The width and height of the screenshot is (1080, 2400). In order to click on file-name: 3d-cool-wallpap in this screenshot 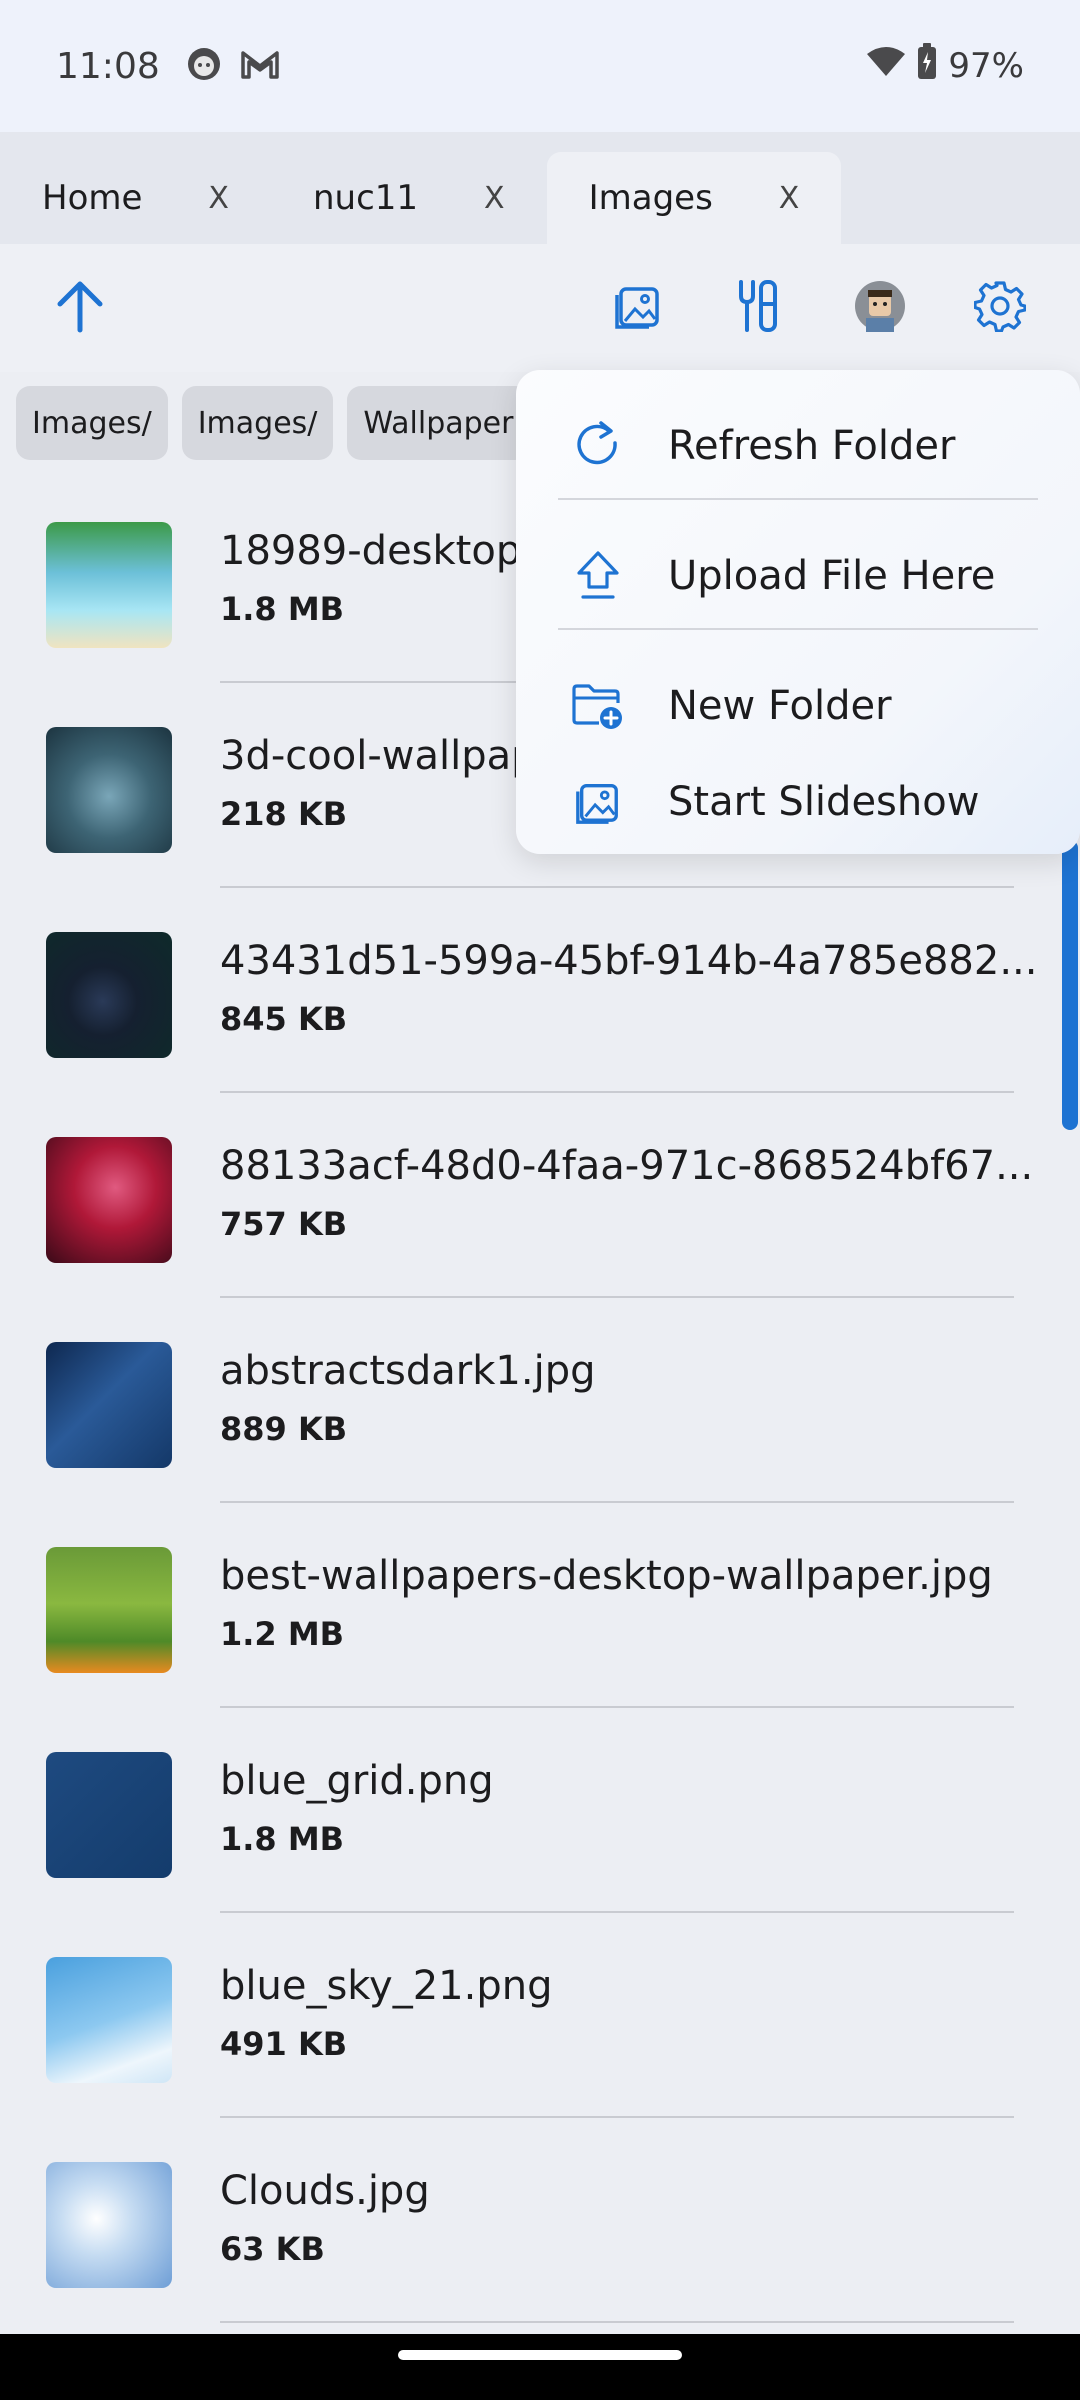, I will do `click(378, 756)`.